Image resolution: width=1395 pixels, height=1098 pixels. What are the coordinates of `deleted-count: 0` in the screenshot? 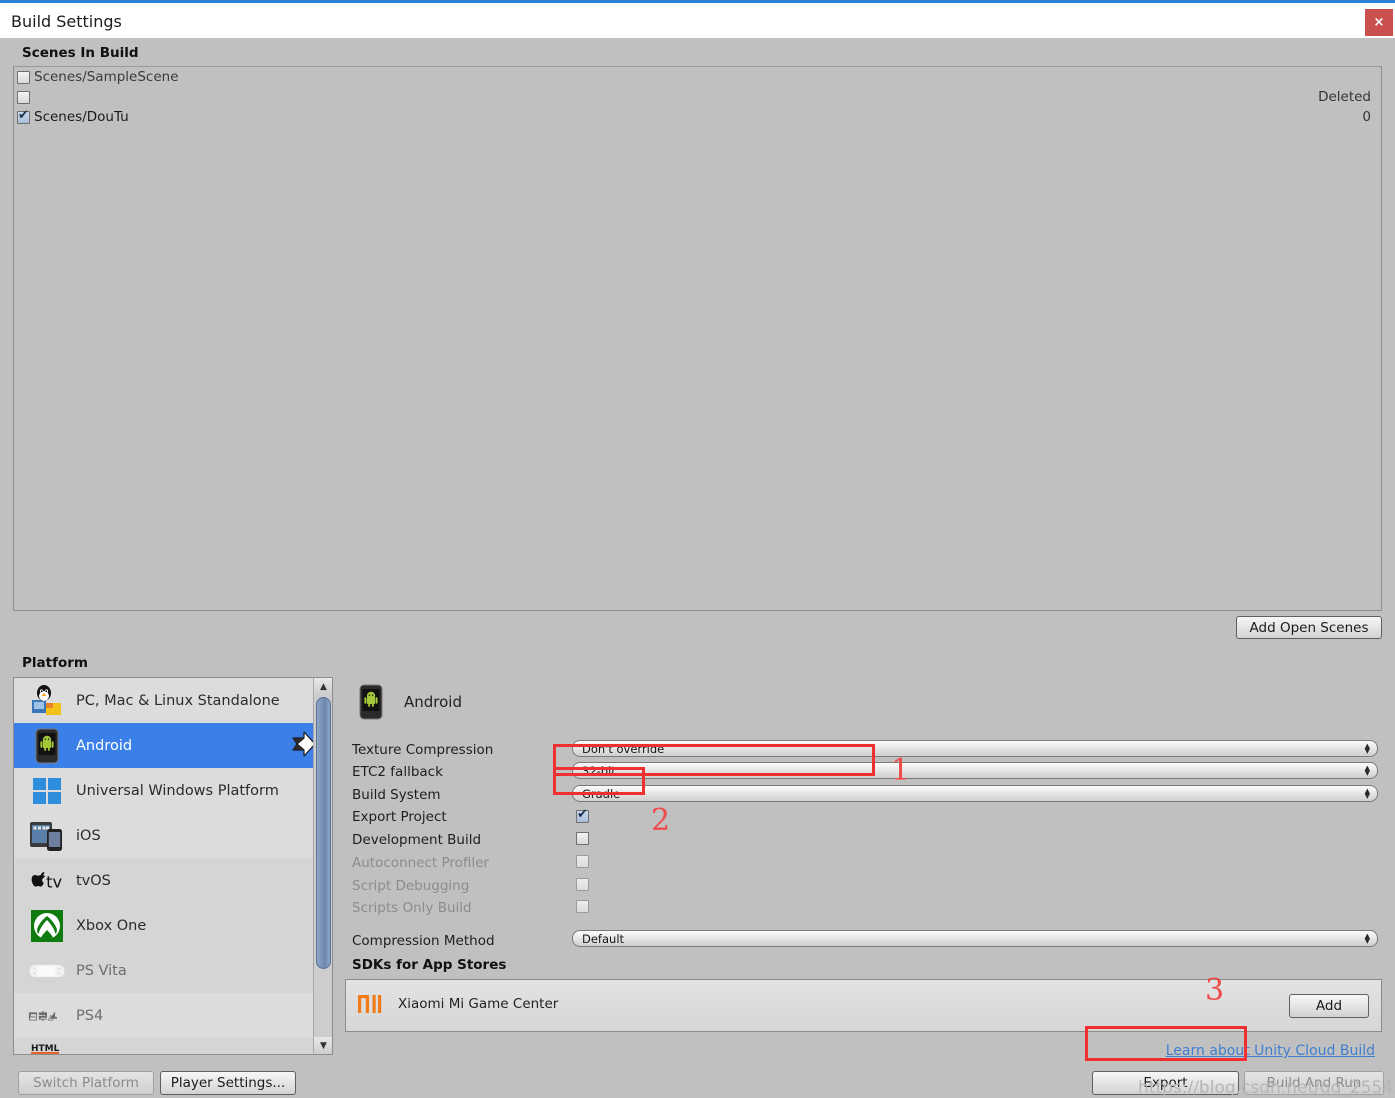 It's located at (1366, 117).